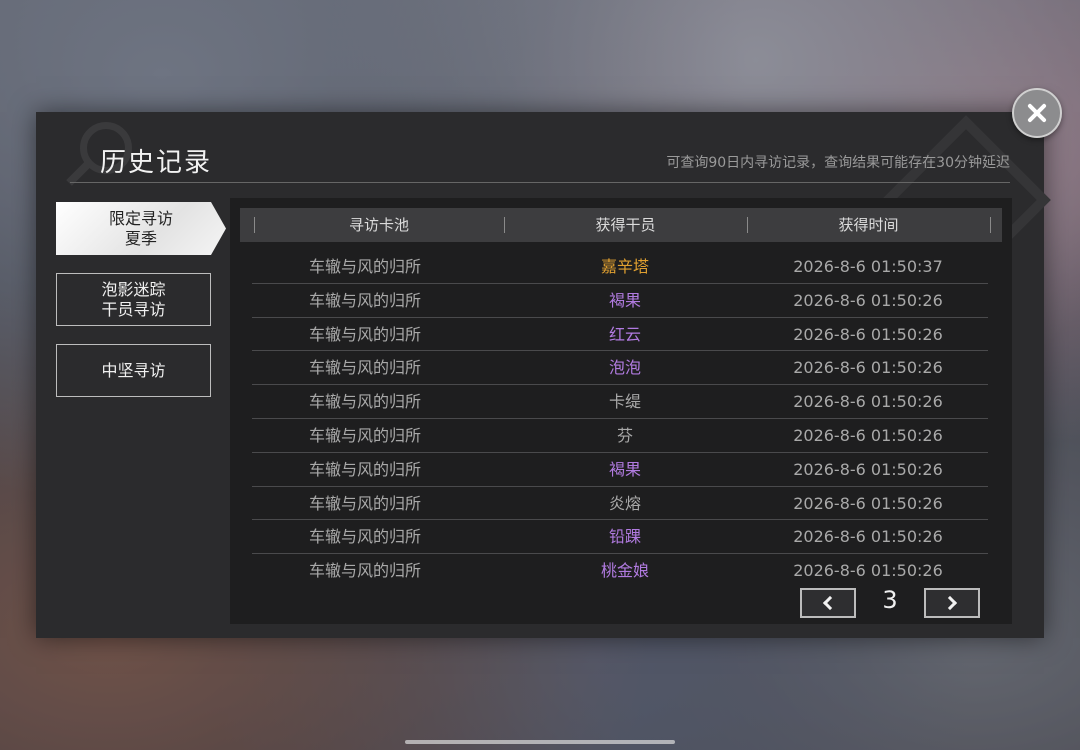 The height and width of the screenshot is (750, 1080). I want to click on tab-label: 中坚寻访, so click(133, 370).